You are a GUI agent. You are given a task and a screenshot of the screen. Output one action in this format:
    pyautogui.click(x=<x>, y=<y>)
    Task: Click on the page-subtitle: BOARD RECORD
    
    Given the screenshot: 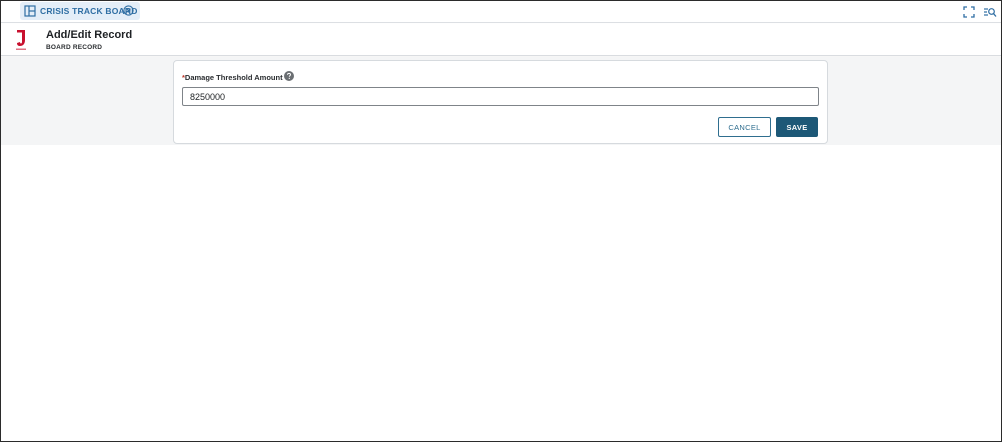 What is the action you would take?
    pyautogui.click(x=74, y=47)
    